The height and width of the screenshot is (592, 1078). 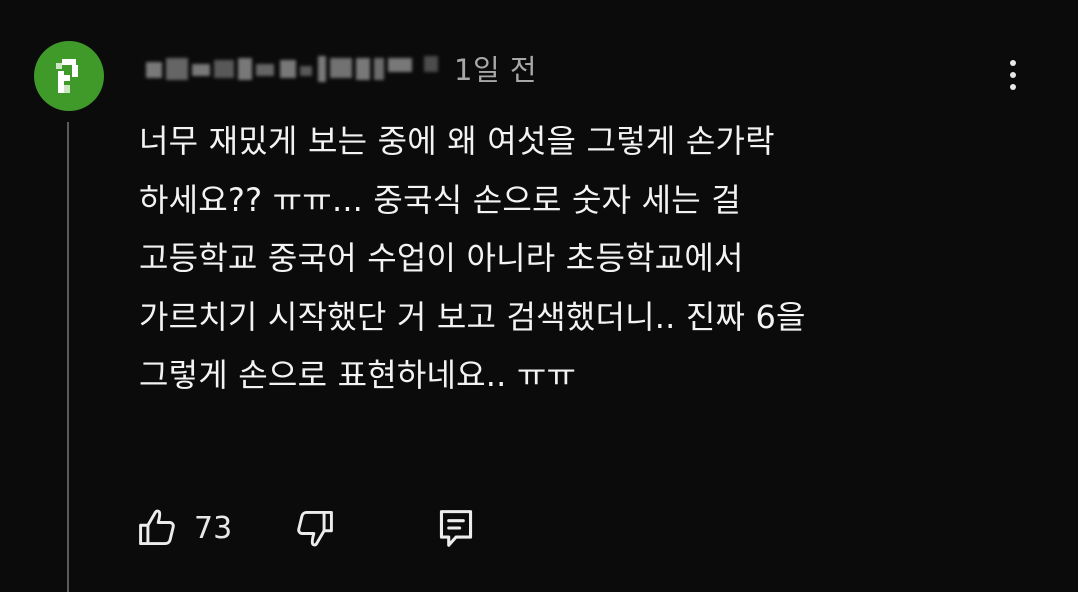 What do you see at coordinates (457, 141) in the screenshot?
I see `comment-line: 너무 재밌게 보는 중에 왜 여섯을 그렇게 손가락` at bounding box center [457, 141].